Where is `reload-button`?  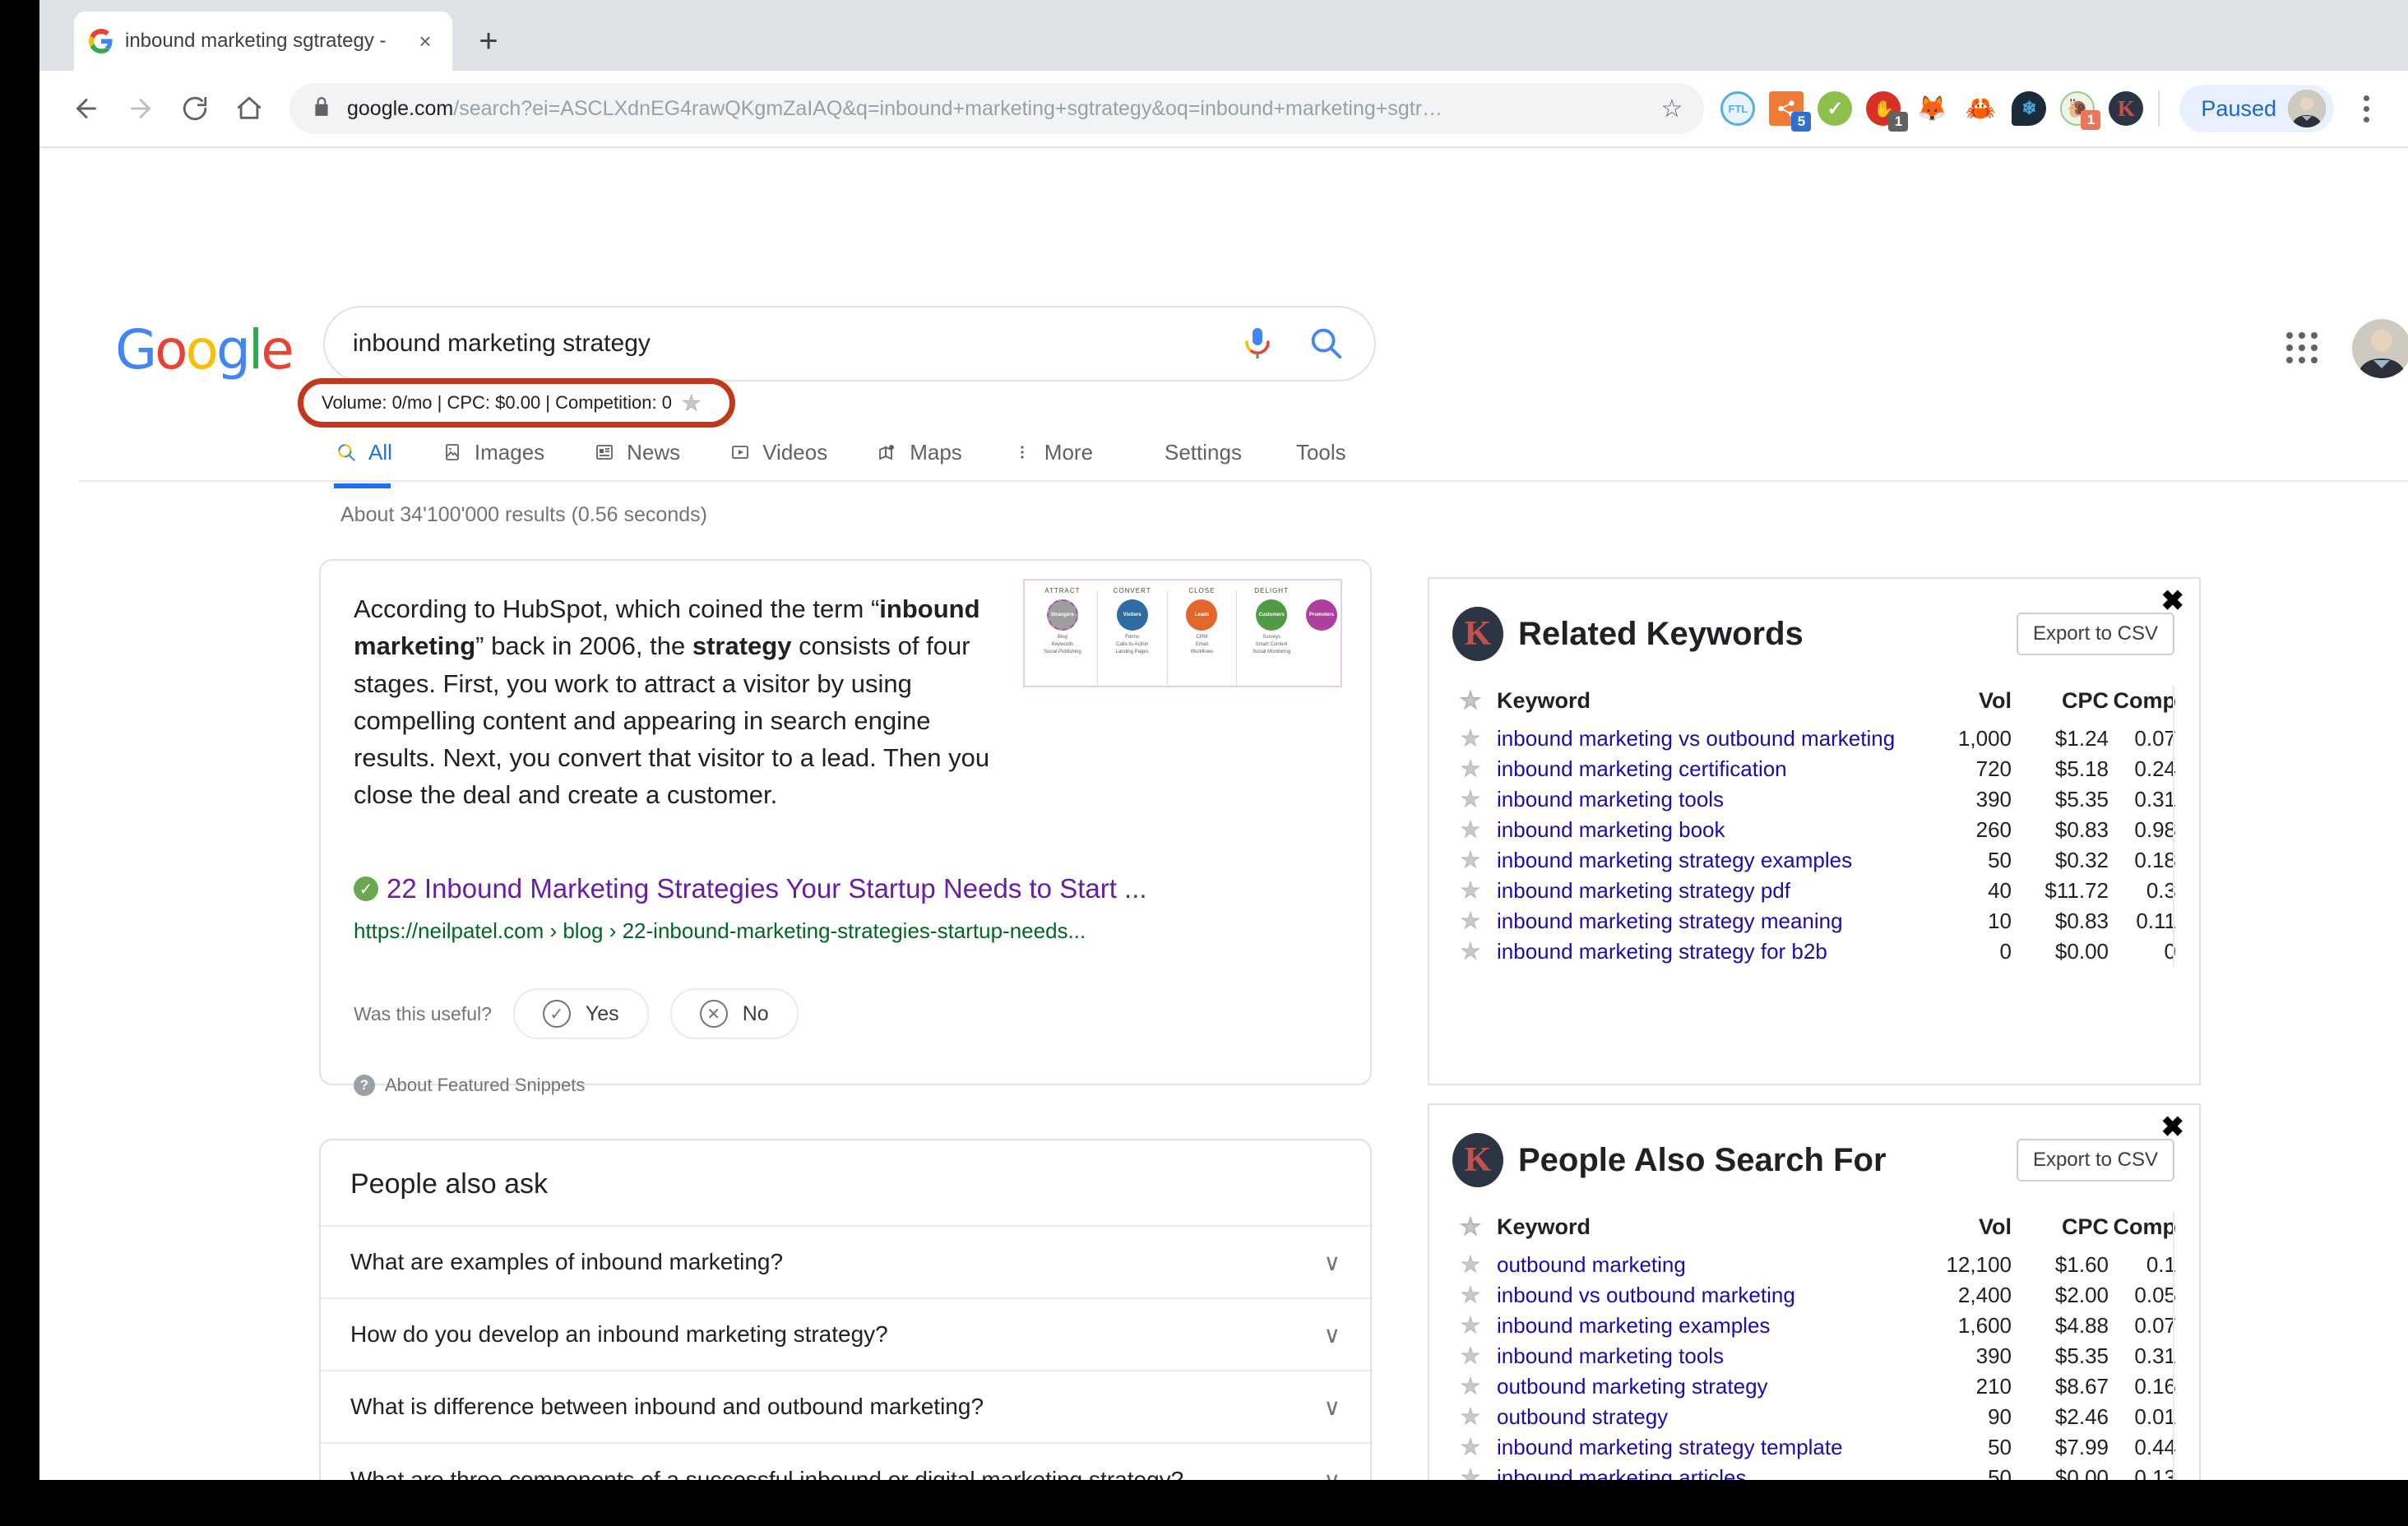
reload-button is located at coordinates (194, 108).